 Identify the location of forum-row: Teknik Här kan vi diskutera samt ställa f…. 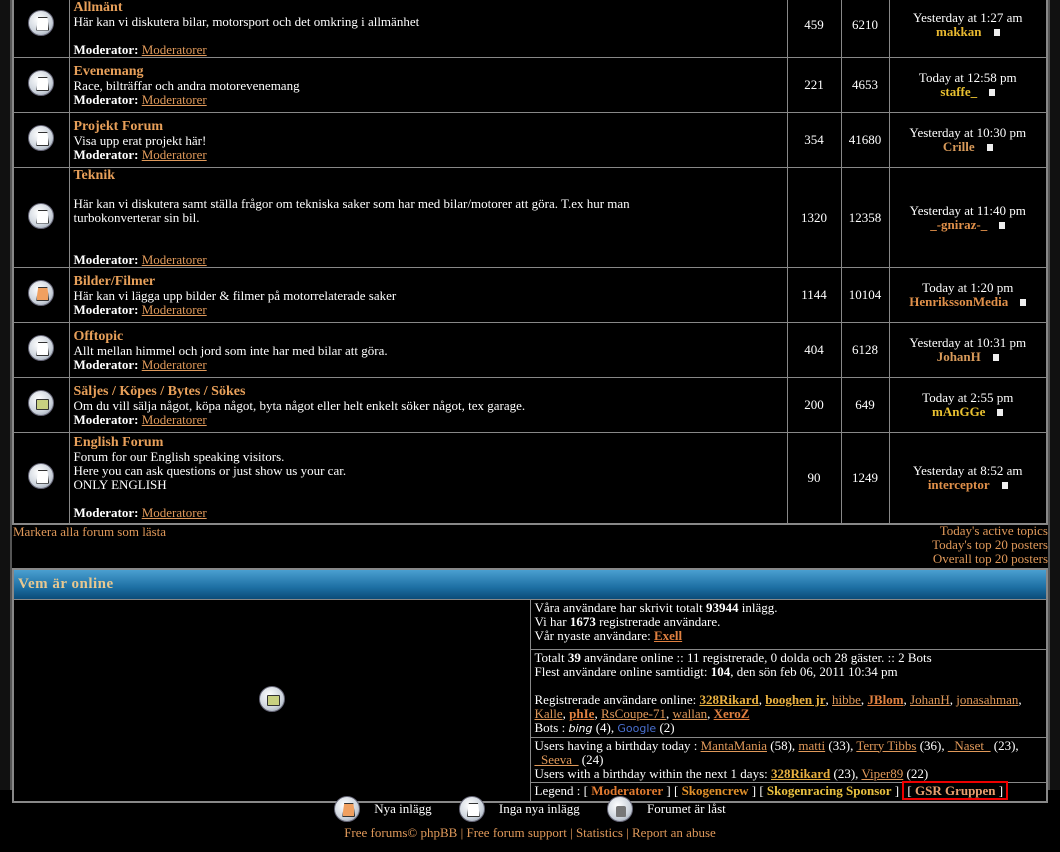
(530, 217).